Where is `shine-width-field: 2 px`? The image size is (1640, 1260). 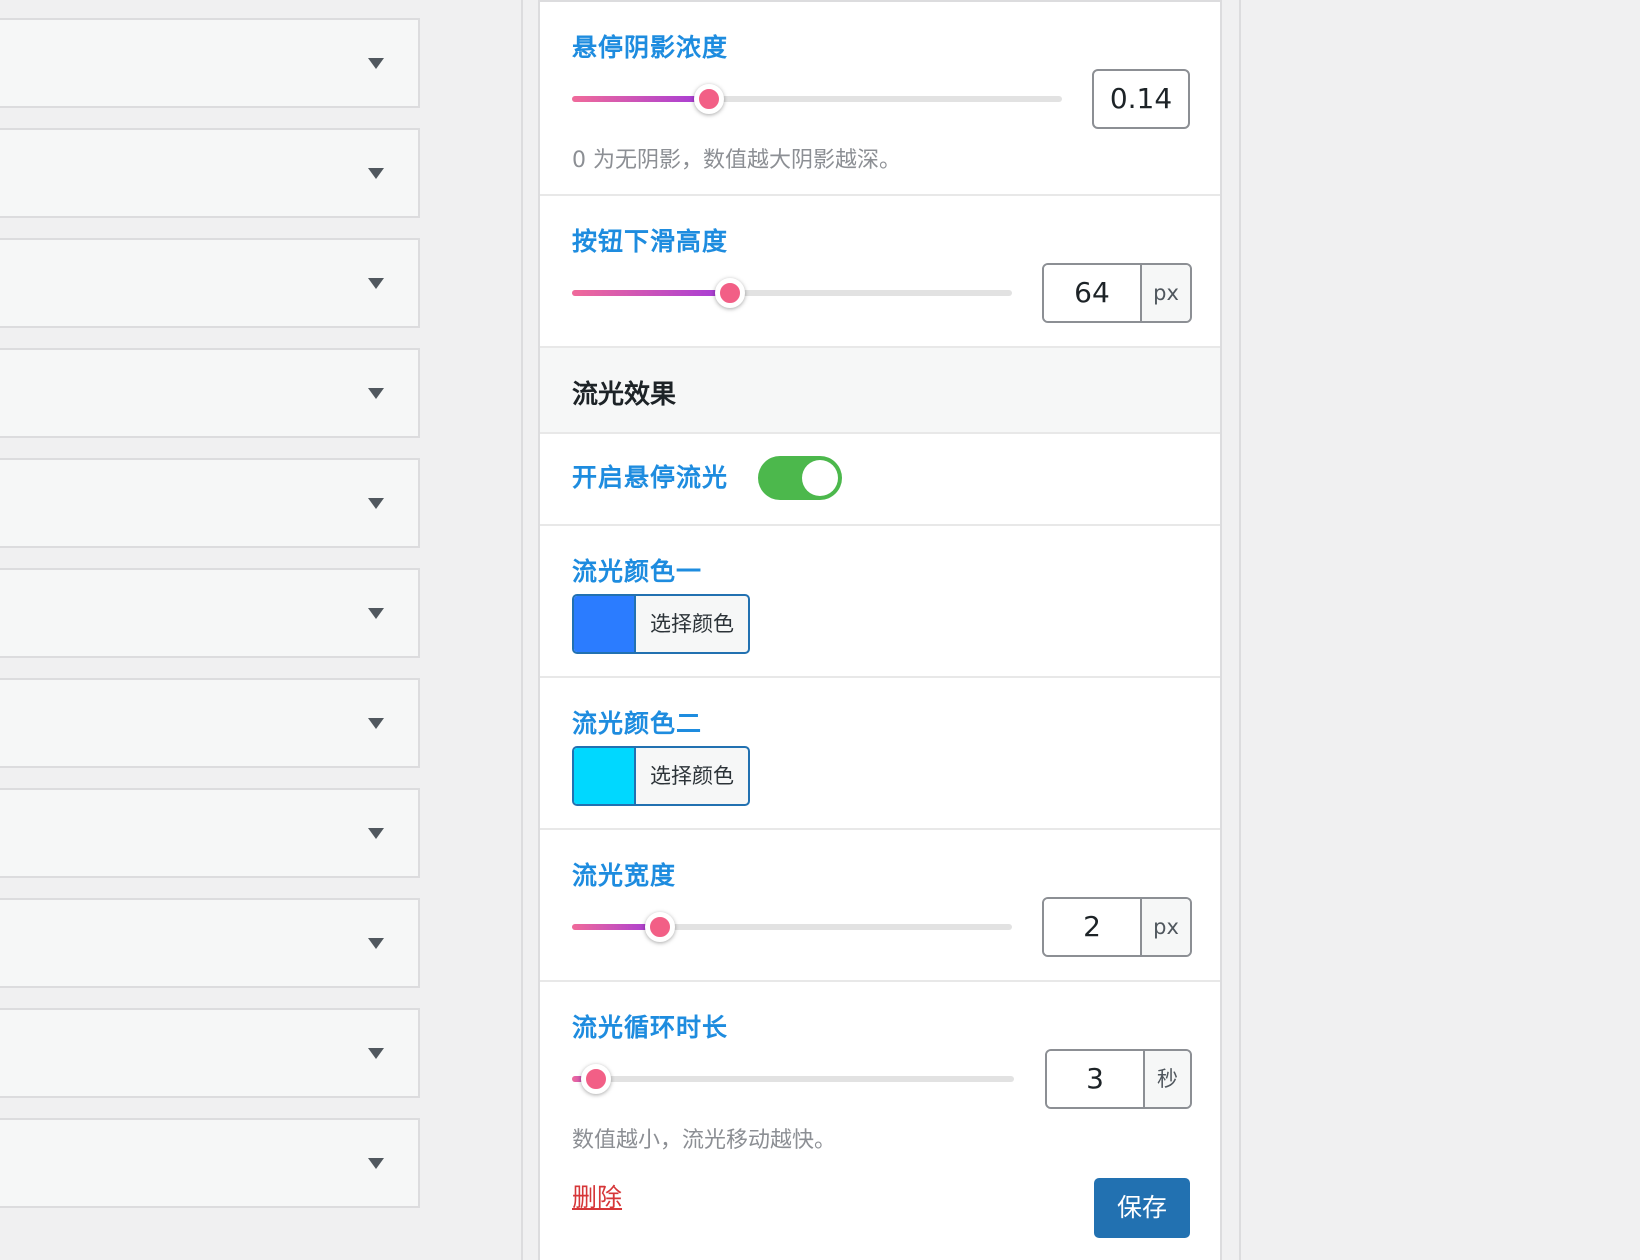 shine-width-field: 2 px is located at coordinates (1117, 927).